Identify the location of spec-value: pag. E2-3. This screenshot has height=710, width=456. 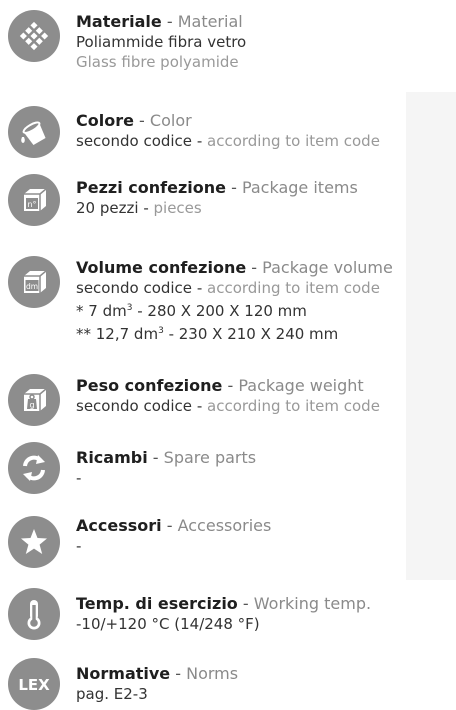
(112, 694).